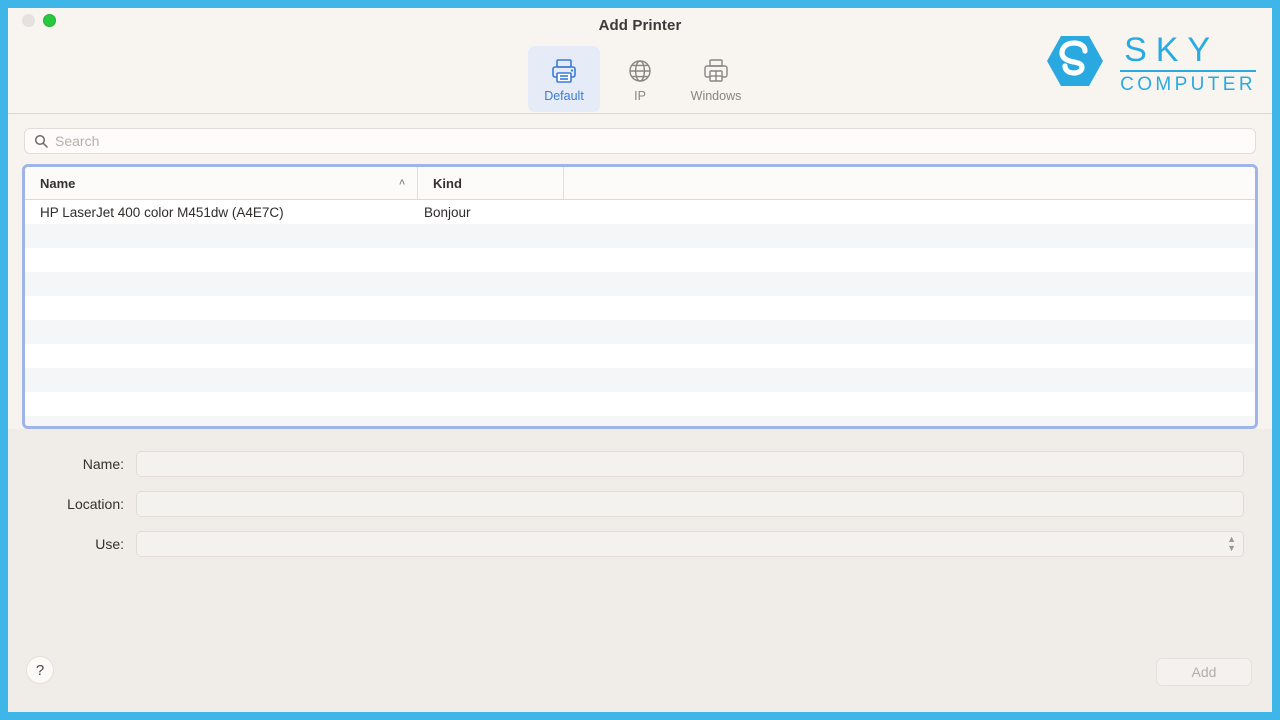 This screenshot has height=720, width=1280. What do you see at coordinates (447, 183) in the screenshot?
I see `column-header-kind-label: Kind` at bounding box center [447, 183].